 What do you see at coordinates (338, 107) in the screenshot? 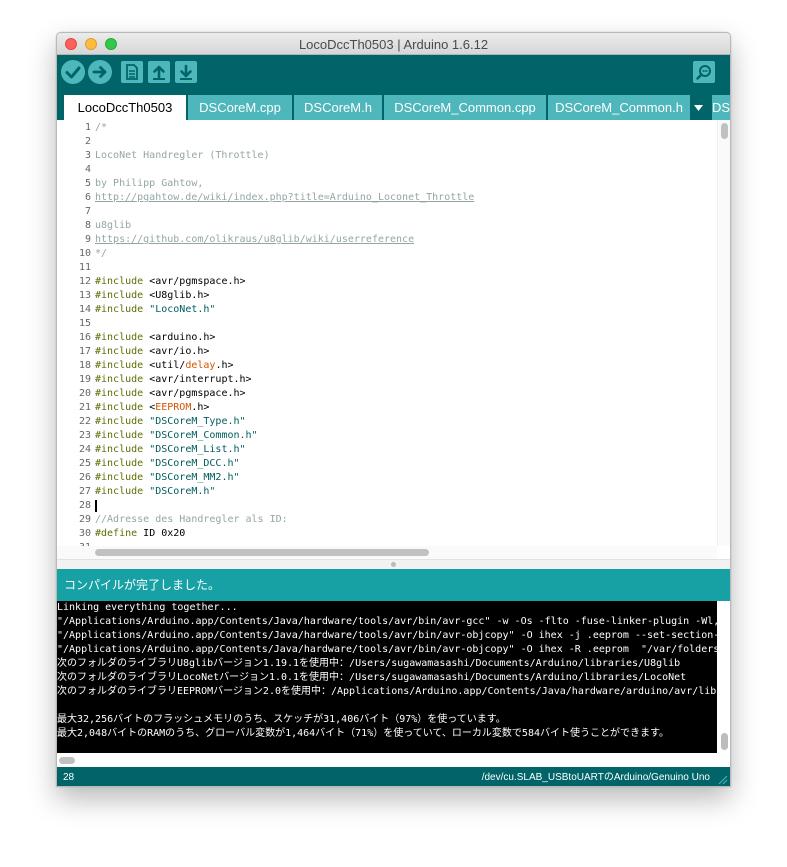
I see `tab-dscorem-h: DSCoreM.h` at bounding box center [338, 107].